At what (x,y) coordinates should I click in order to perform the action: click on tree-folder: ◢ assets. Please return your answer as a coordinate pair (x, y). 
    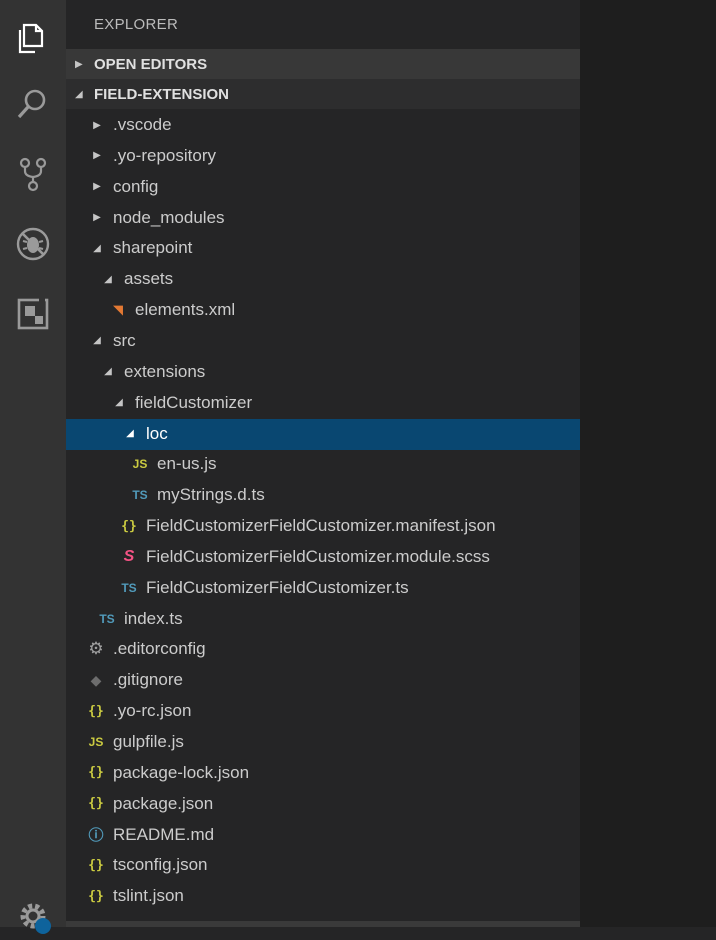
    Looking at the image, I should click on (323, 279).